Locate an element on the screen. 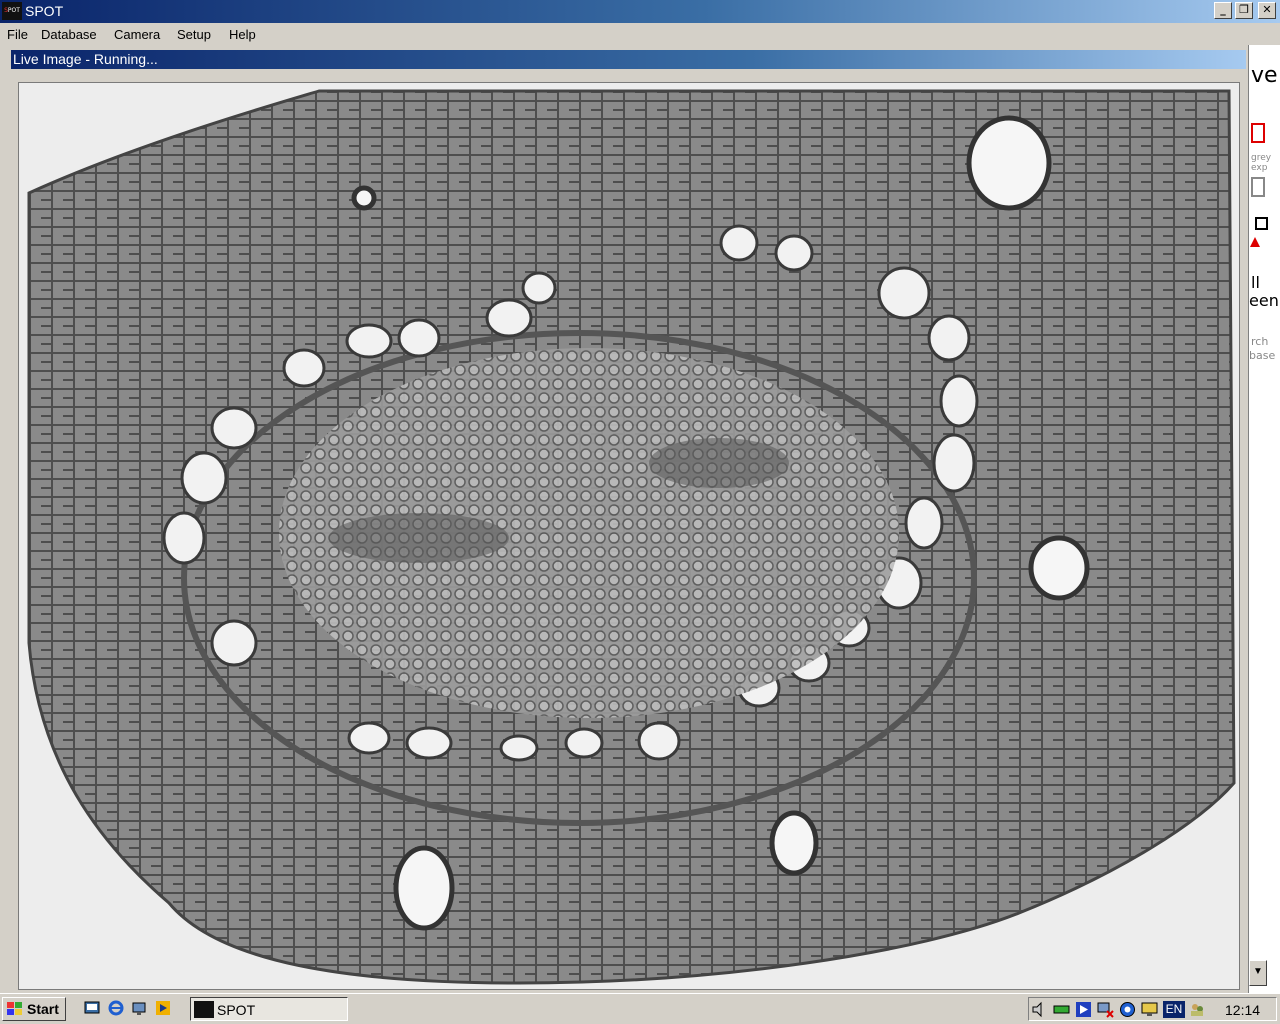  menu-setup: Setup is located at coordinates (194, 34).